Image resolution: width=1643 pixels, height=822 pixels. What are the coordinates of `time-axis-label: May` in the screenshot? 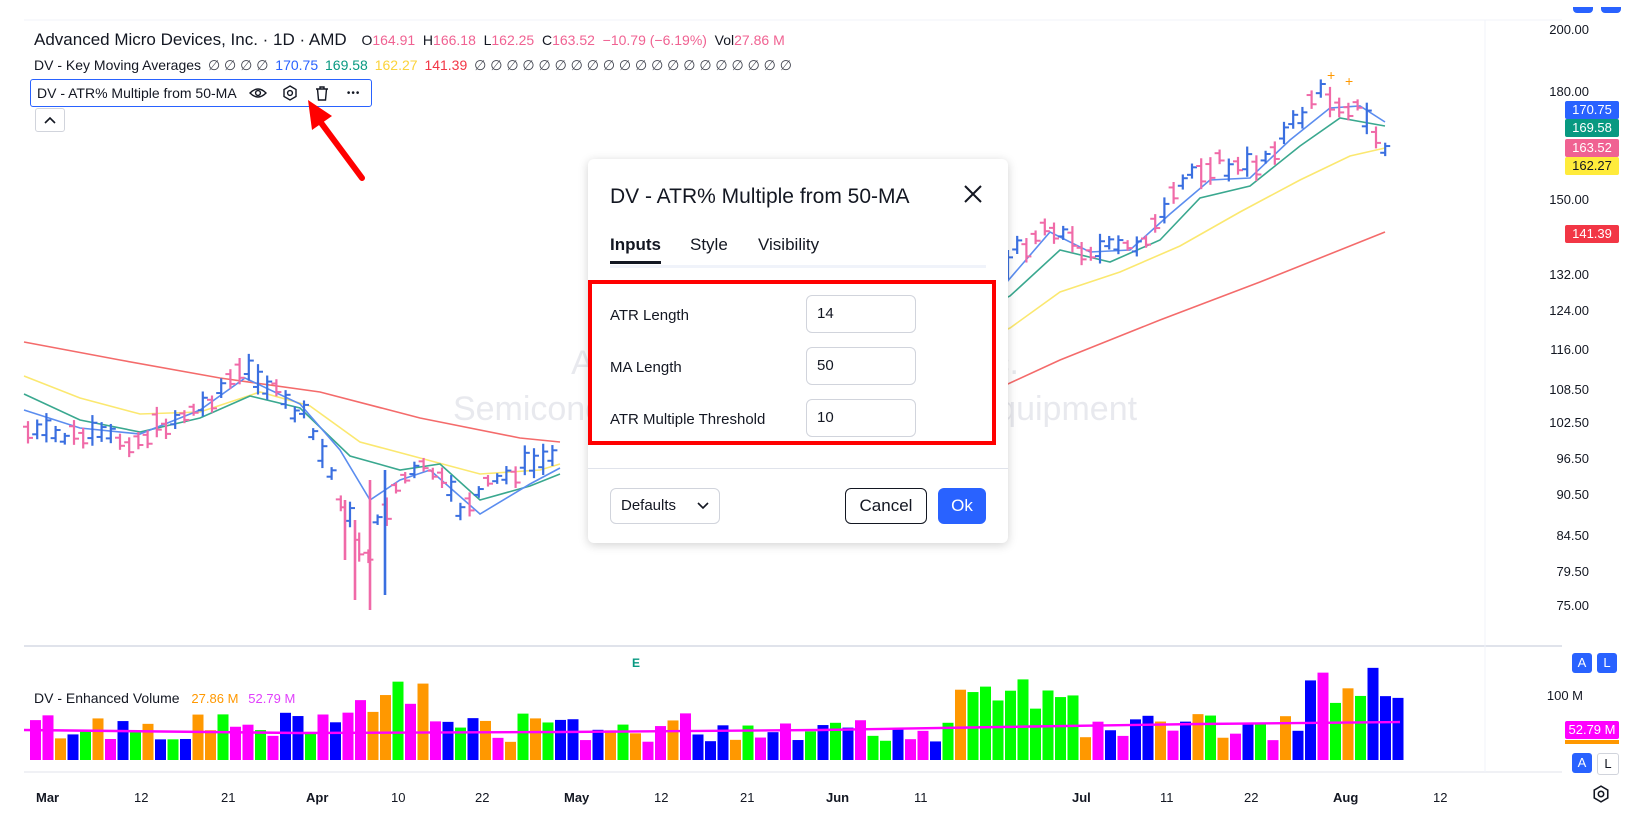 It's located at (577, 797).